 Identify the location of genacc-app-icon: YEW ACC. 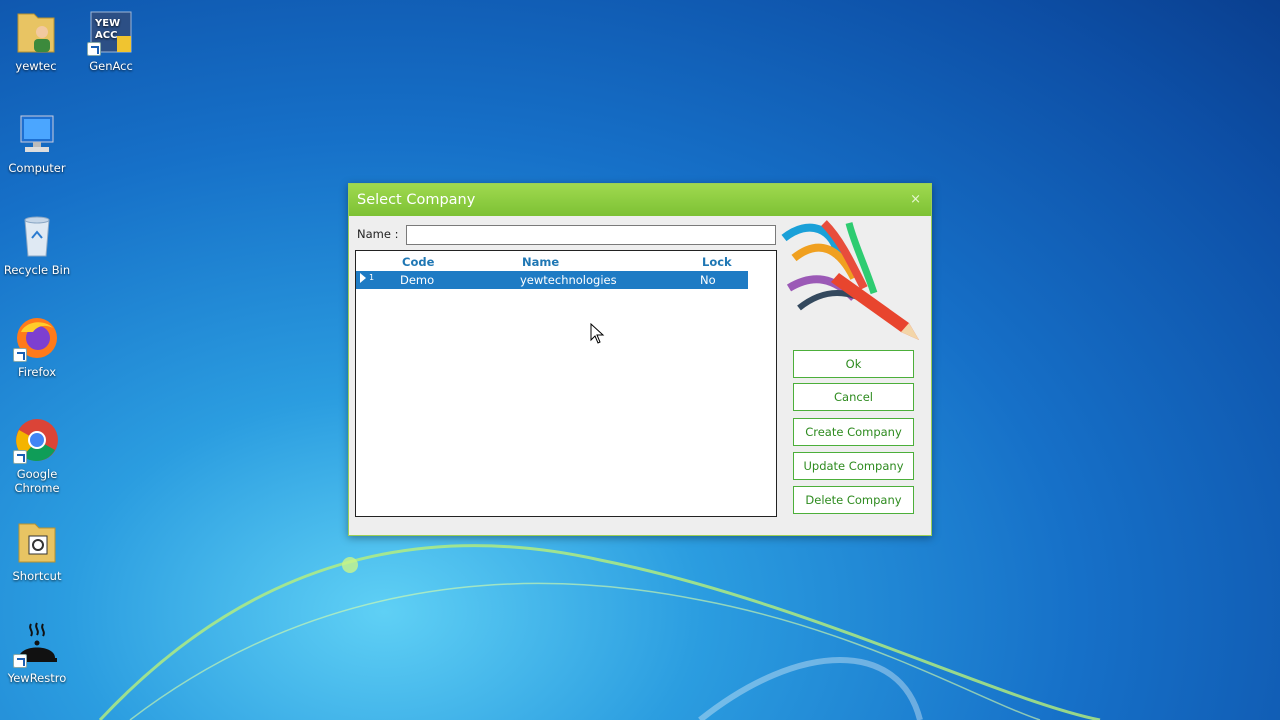
(111, 32).